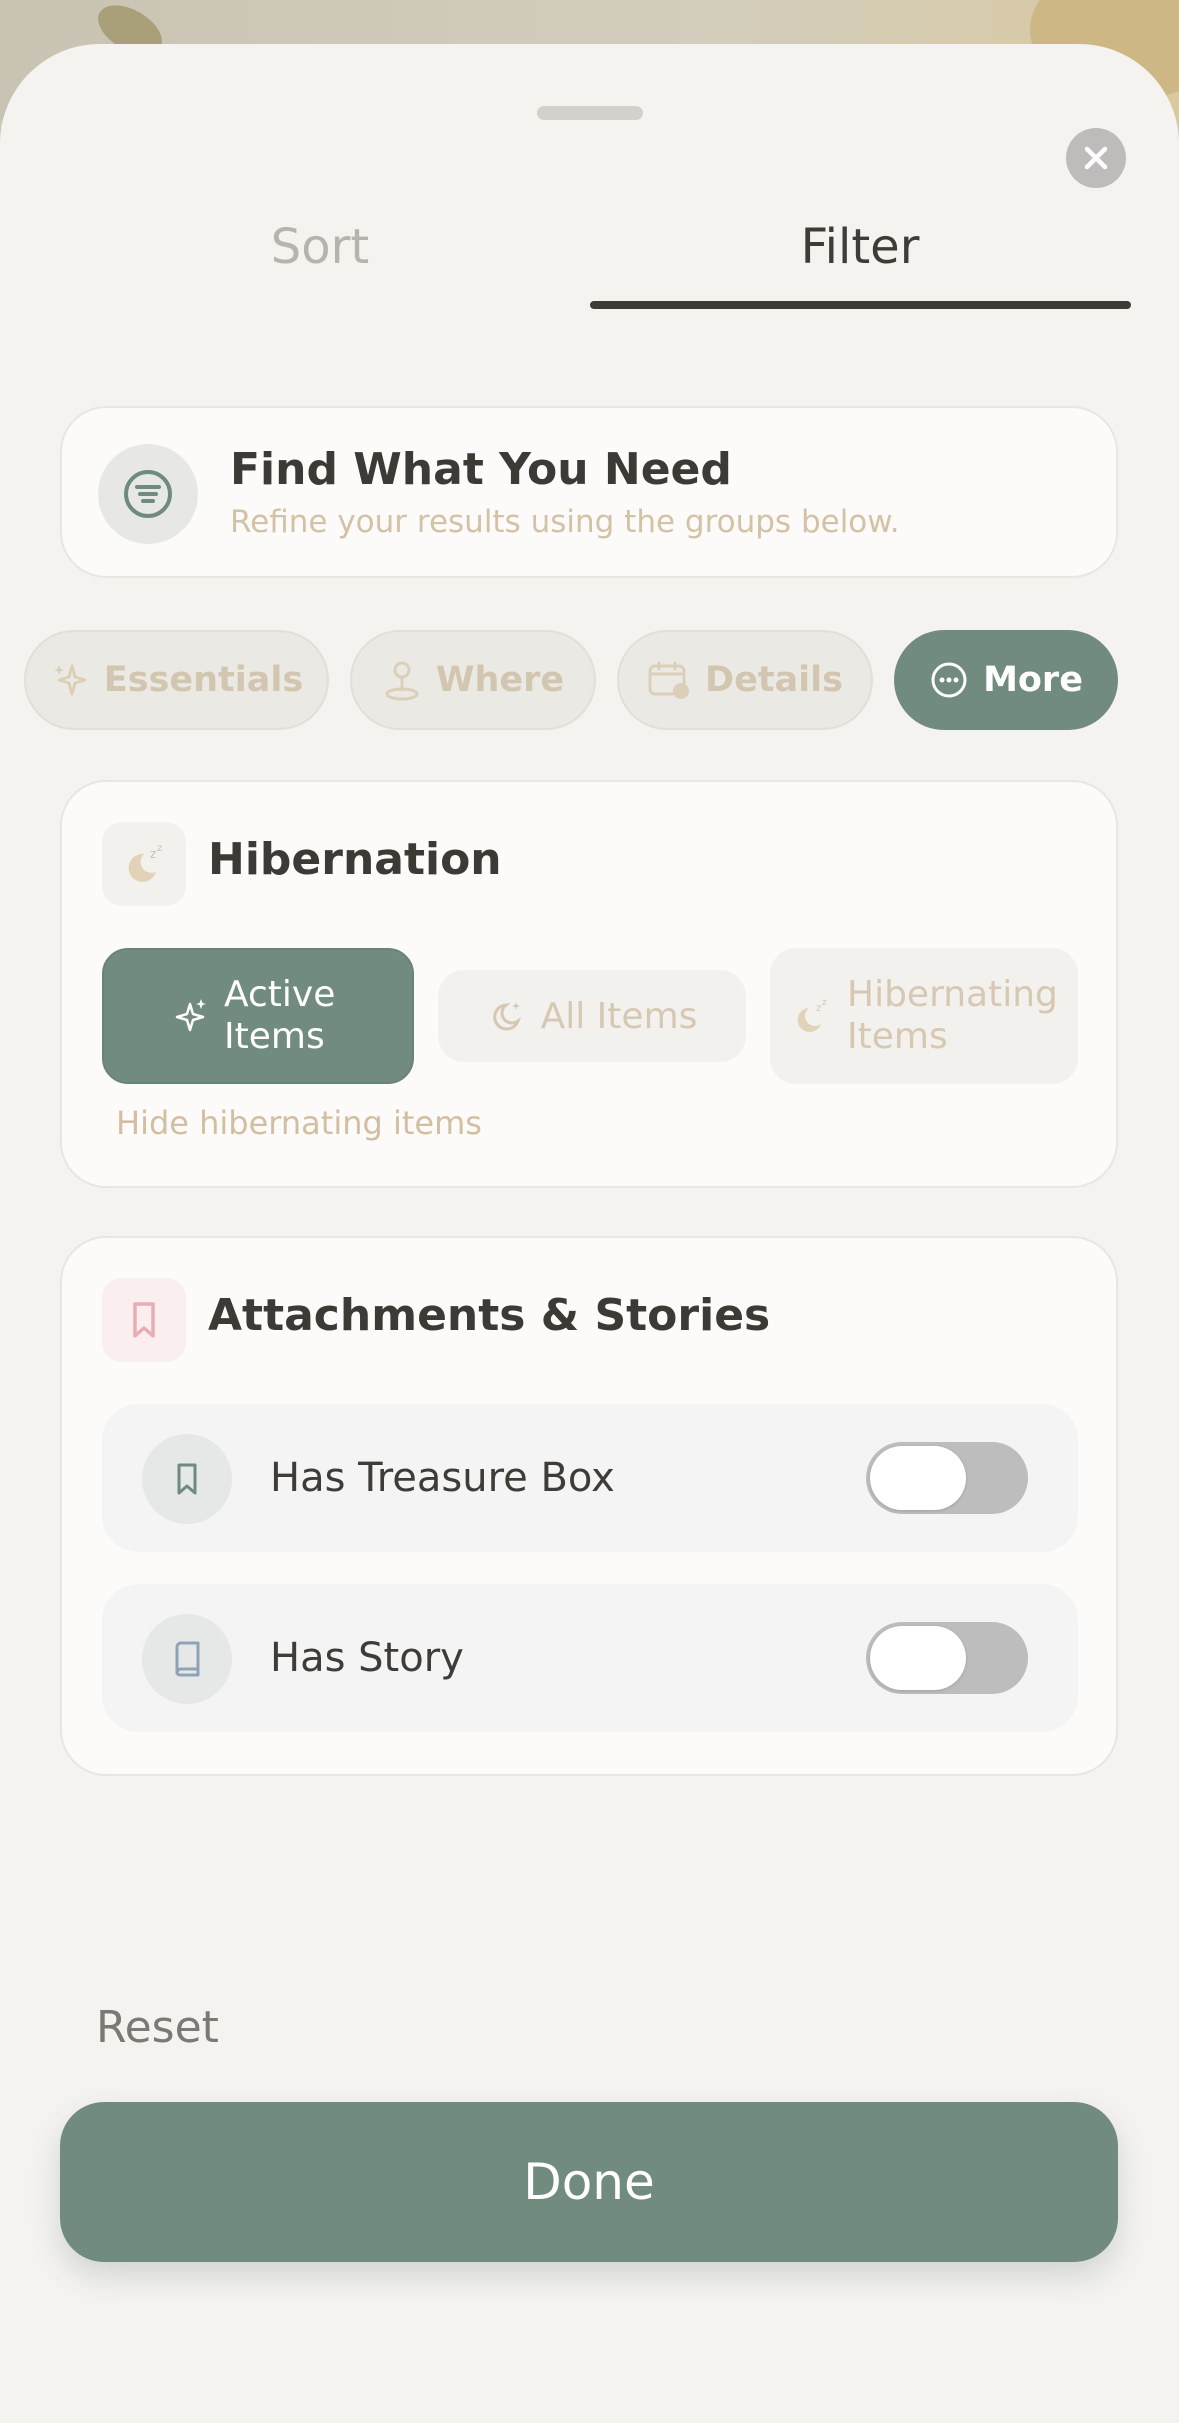 The width and height of the screenshot is (1179, 2423). What do you see at coordinates (355, 859) in the screenshot?
I see `hibernation-title: Hibernation` at bounding box center [355, 859].